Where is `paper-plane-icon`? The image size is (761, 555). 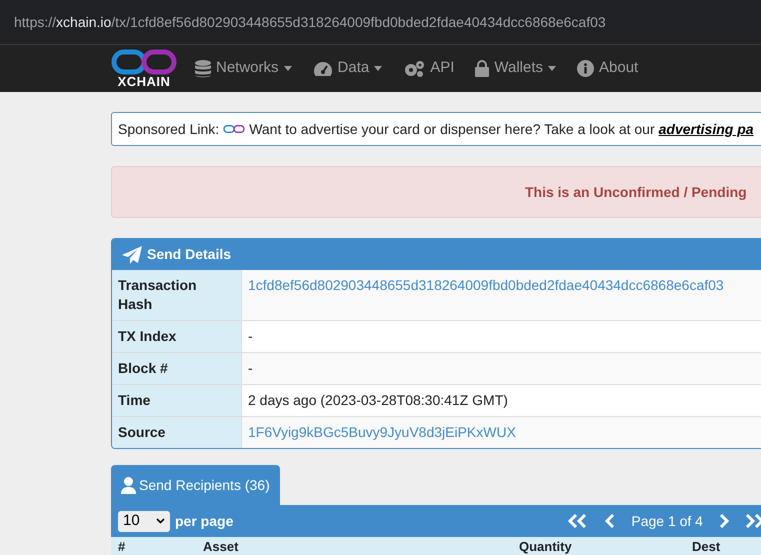 paper-plane-icon is located at coordinates (132, 255).